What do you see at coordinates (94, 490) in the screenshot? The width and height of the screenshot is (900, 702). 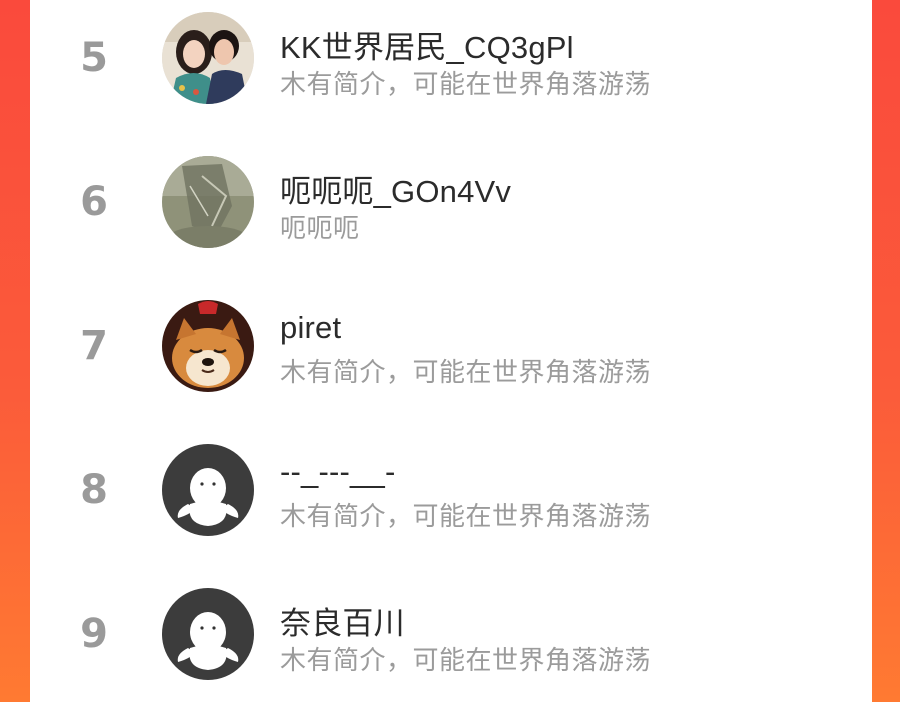 I see `rank-number: 8` at bounding box center [94, 490].